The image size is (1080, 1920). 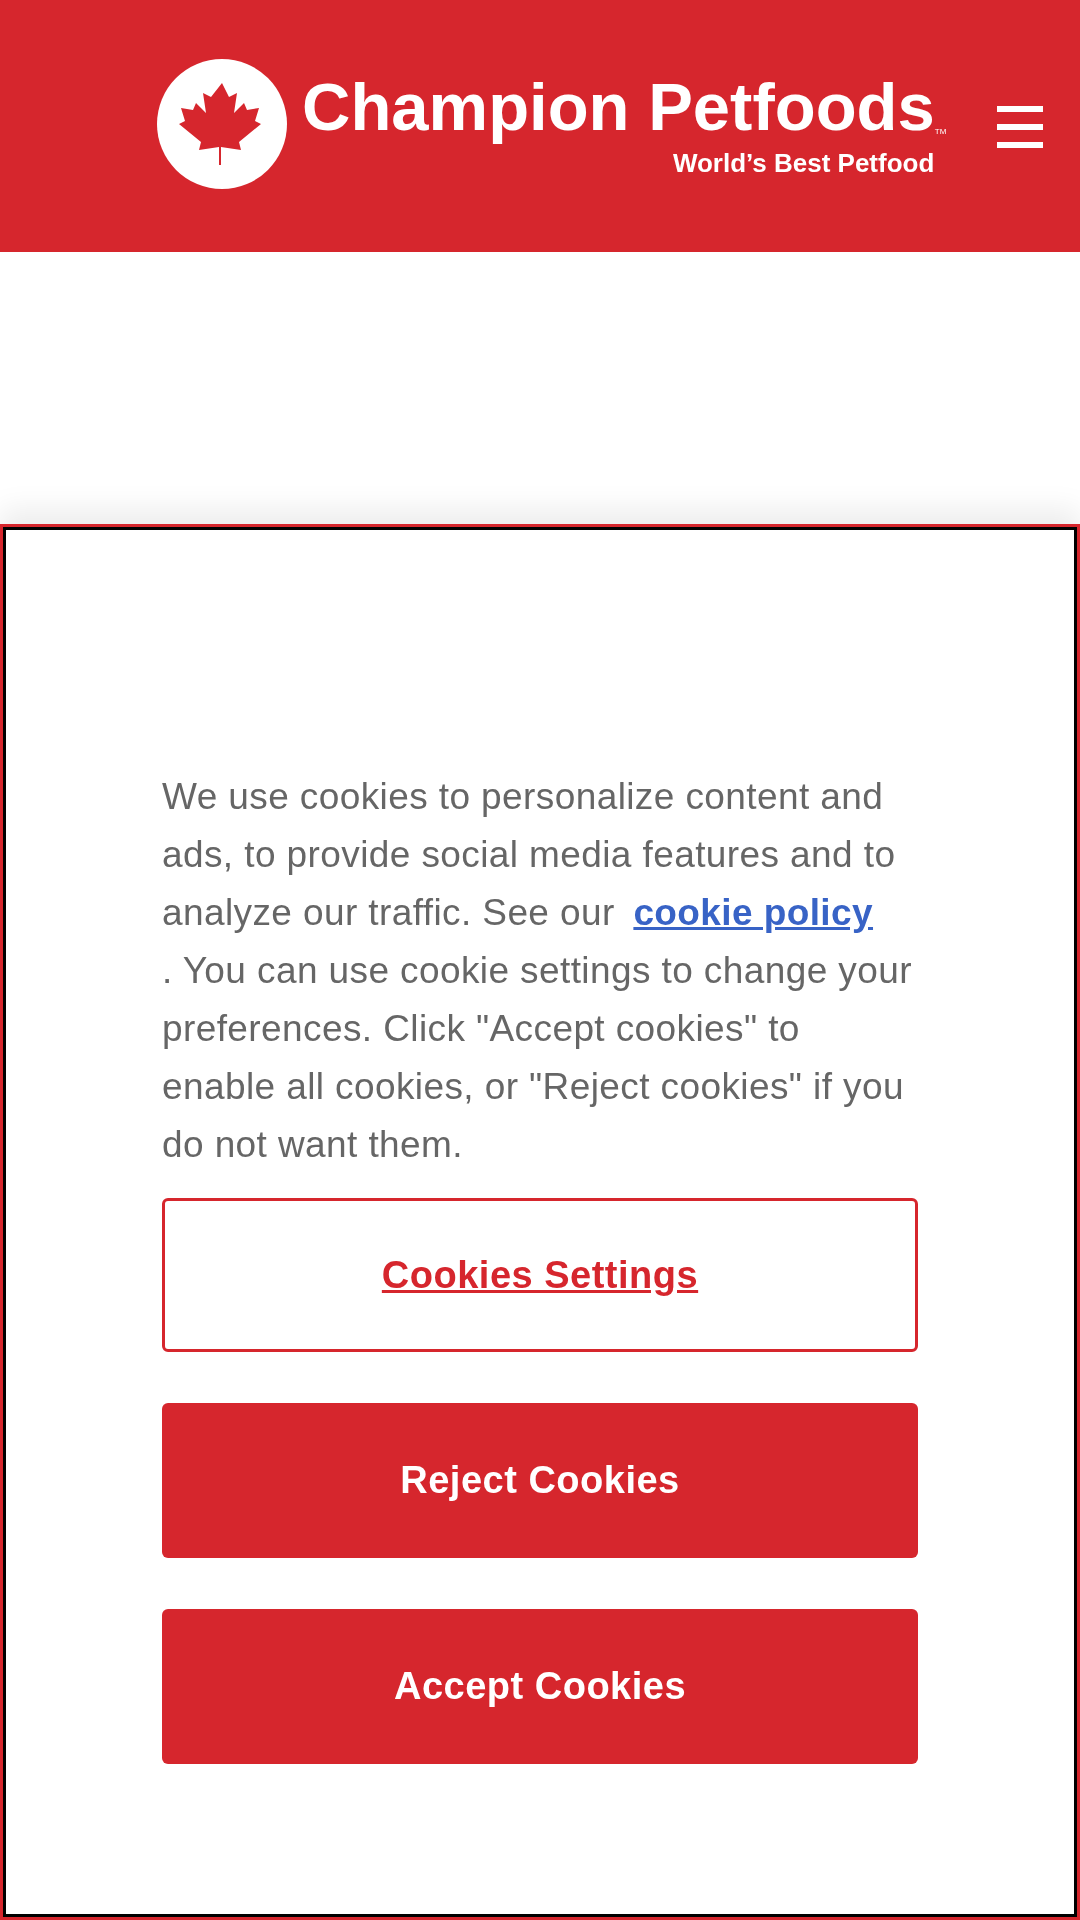 I want to click on tagline: World’s Best Petfood, so click(x=803, y=162).